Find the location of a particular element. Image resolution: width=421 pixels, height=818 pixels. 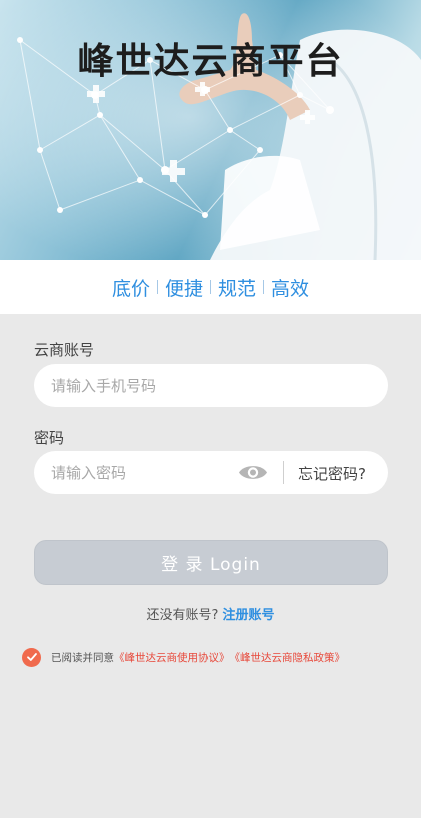

eye-icon is located at coordinates (253, 472).